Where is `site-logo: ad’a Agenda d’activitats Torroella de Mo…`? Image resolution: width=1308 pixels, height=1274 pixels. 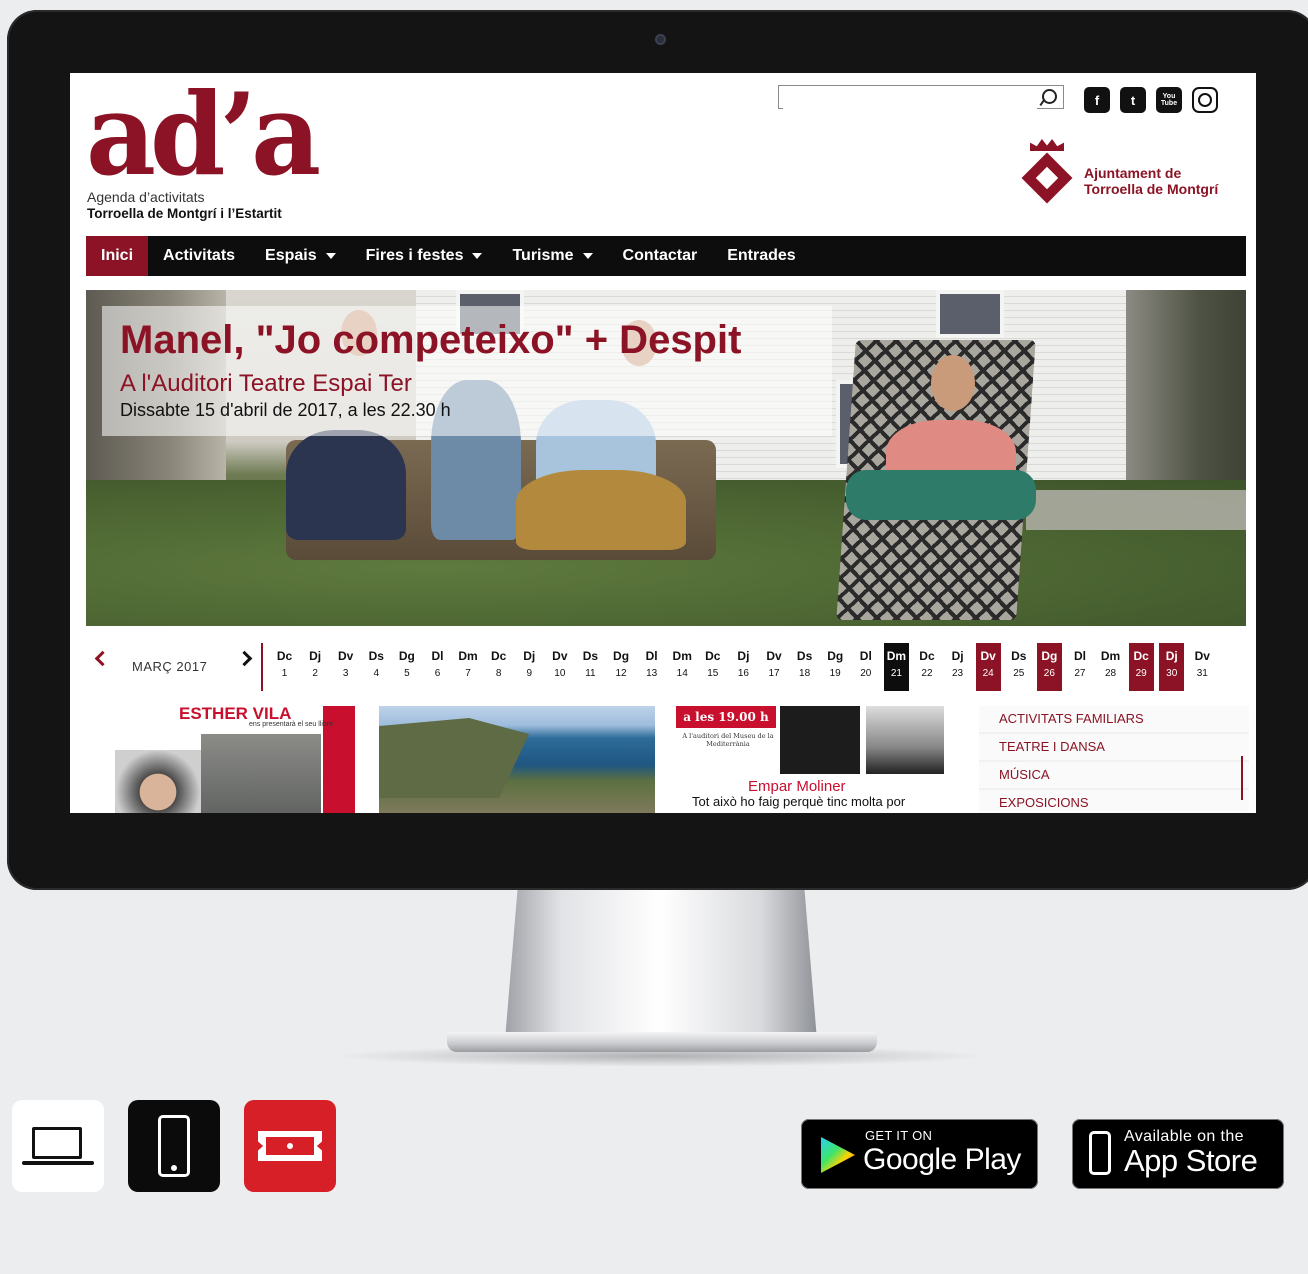 site-logo: ad’a Agenda d’activitats Torroella de Mo… is located at coordinates (203, 147).